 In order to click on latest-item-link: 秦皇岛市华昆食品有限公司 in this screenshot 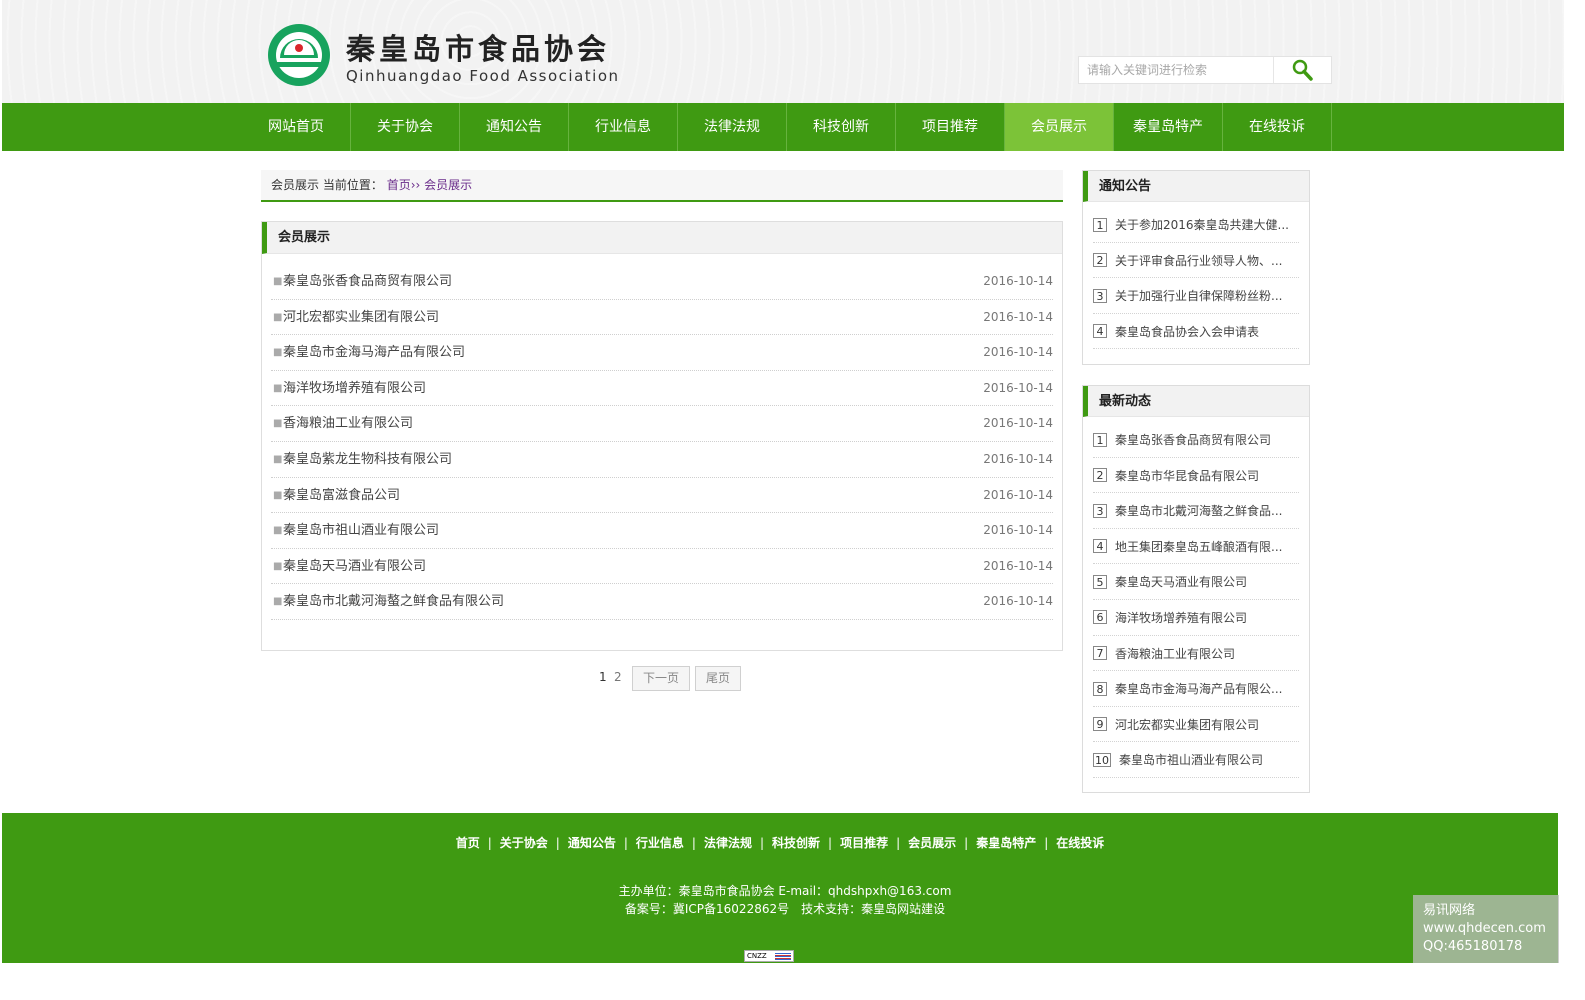, I will do `click(1187, 476)`.